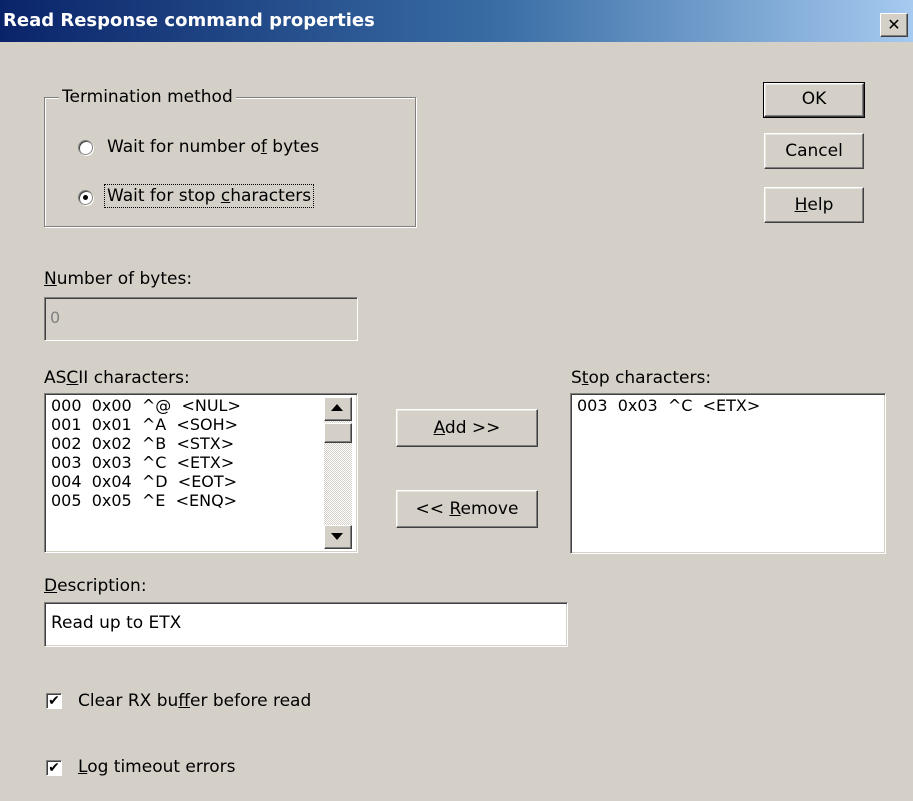 Image resolution: width=913 pixels, height=801 pixels. Describe the element at coordinates (144, 425) in the screenshot. I see `list-item: 001 0x01 ^A <SOH>` at that location.